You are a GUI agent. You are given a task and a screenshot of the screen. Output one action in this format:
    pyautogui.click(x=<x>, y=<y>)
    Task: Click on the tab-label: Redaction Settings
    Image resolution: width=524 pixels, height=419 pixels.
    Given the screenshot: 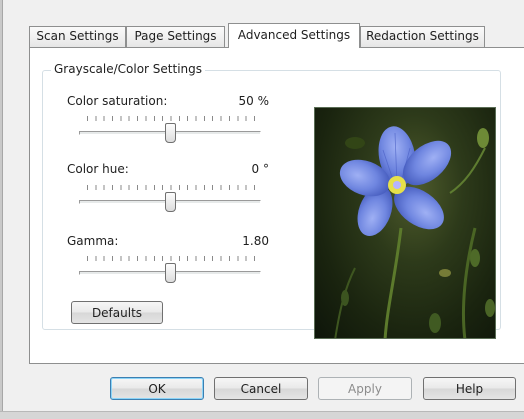 What is the action you would take?
    pyautogui.click(x=422, y=36)
    